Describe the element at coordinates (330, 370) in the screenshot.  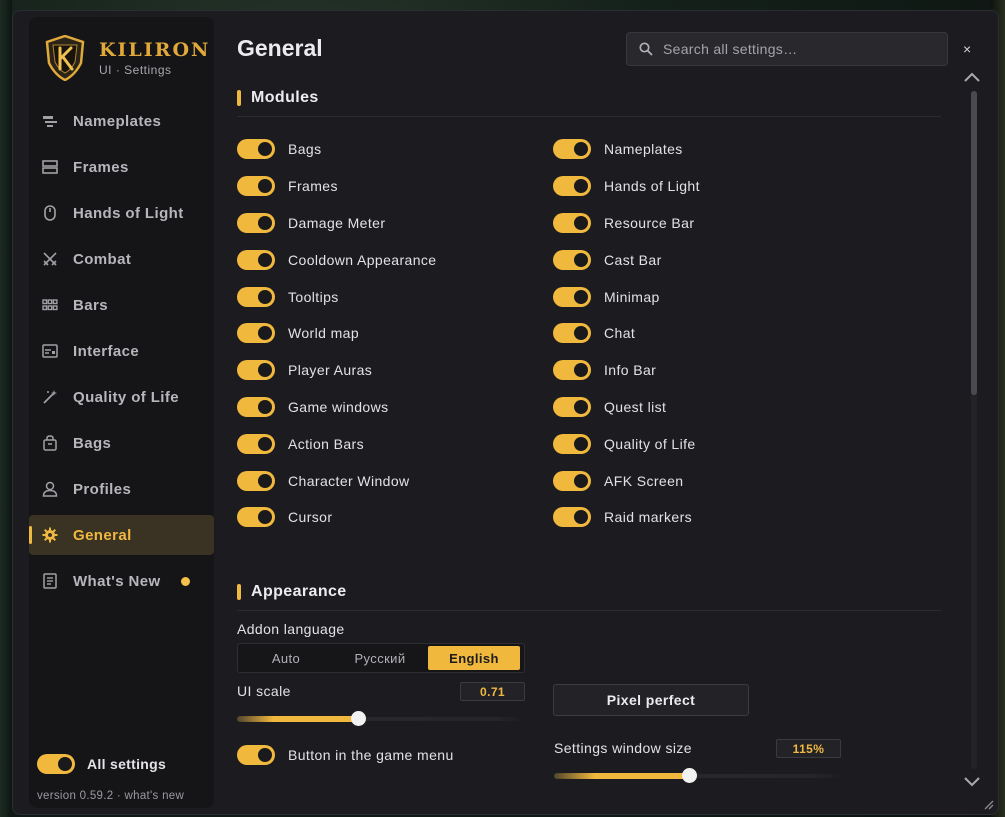
I see `module-label: Player Auras` at that location.